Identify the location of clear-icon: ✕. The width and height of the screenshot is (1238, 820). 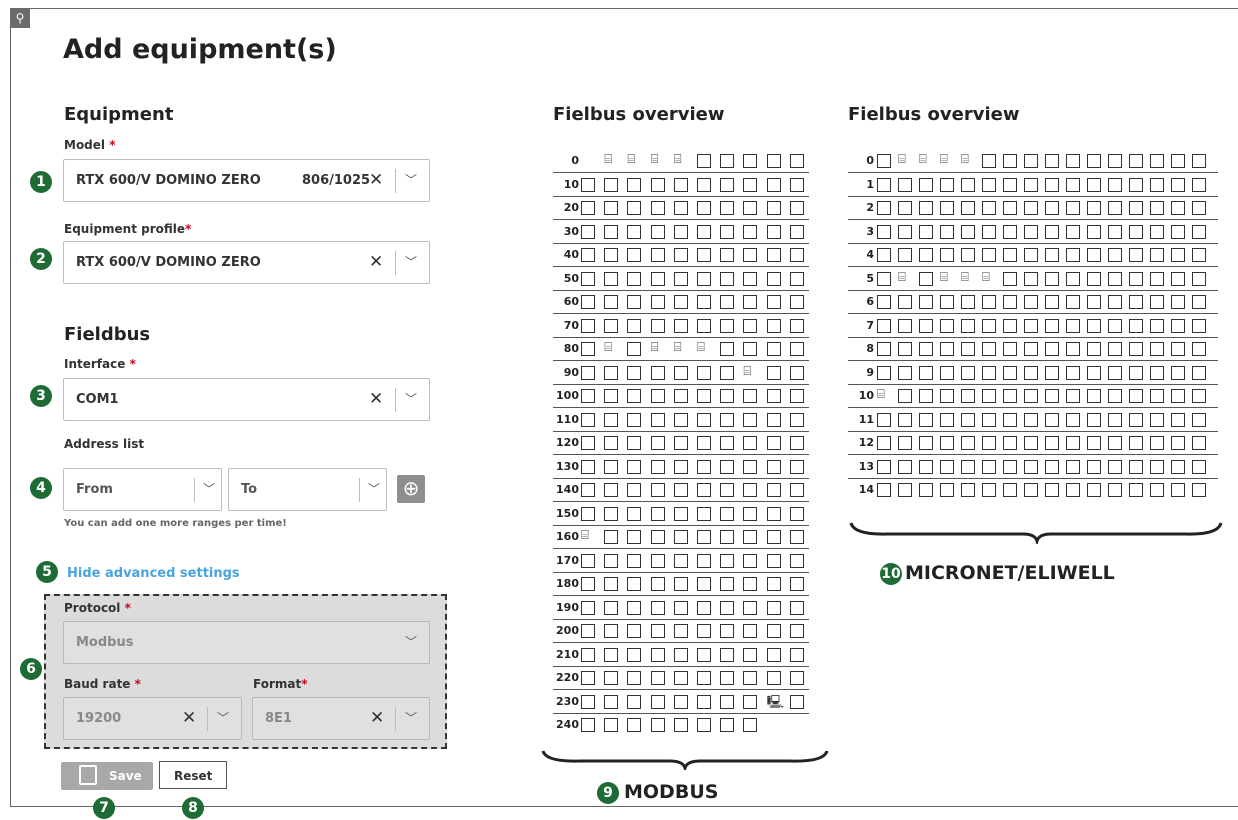
(377, 718).